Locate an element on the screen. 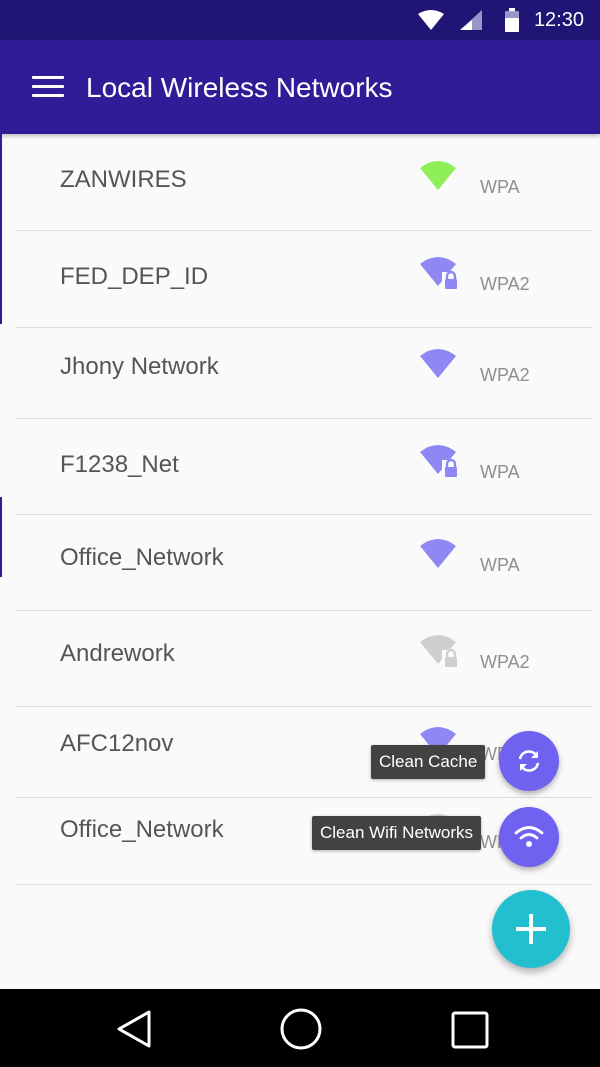 The width and height of the screenshot is (600, 1067). app-bar: Local Wireless Networks is located at coordinates (300, 87).